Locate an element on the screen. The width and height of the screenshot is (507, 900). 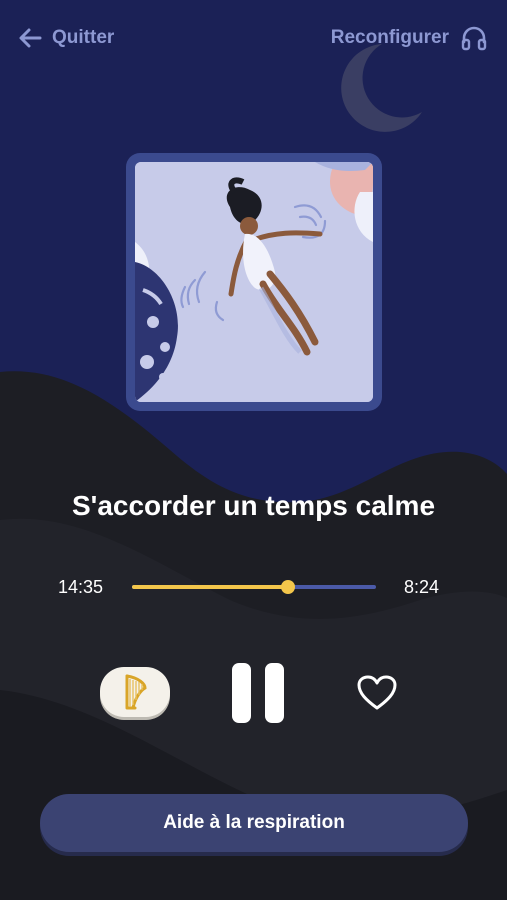
breathing-help-label: Aide à la respiration is located at coordinates (254, 822).